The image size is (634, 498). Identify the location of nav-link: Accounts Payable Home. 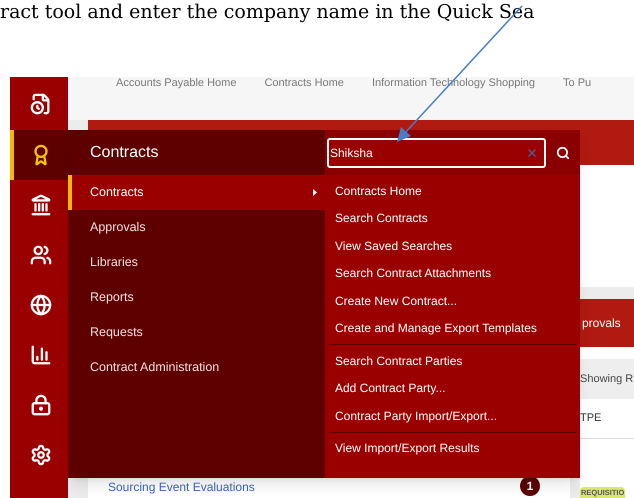
(176, 98).